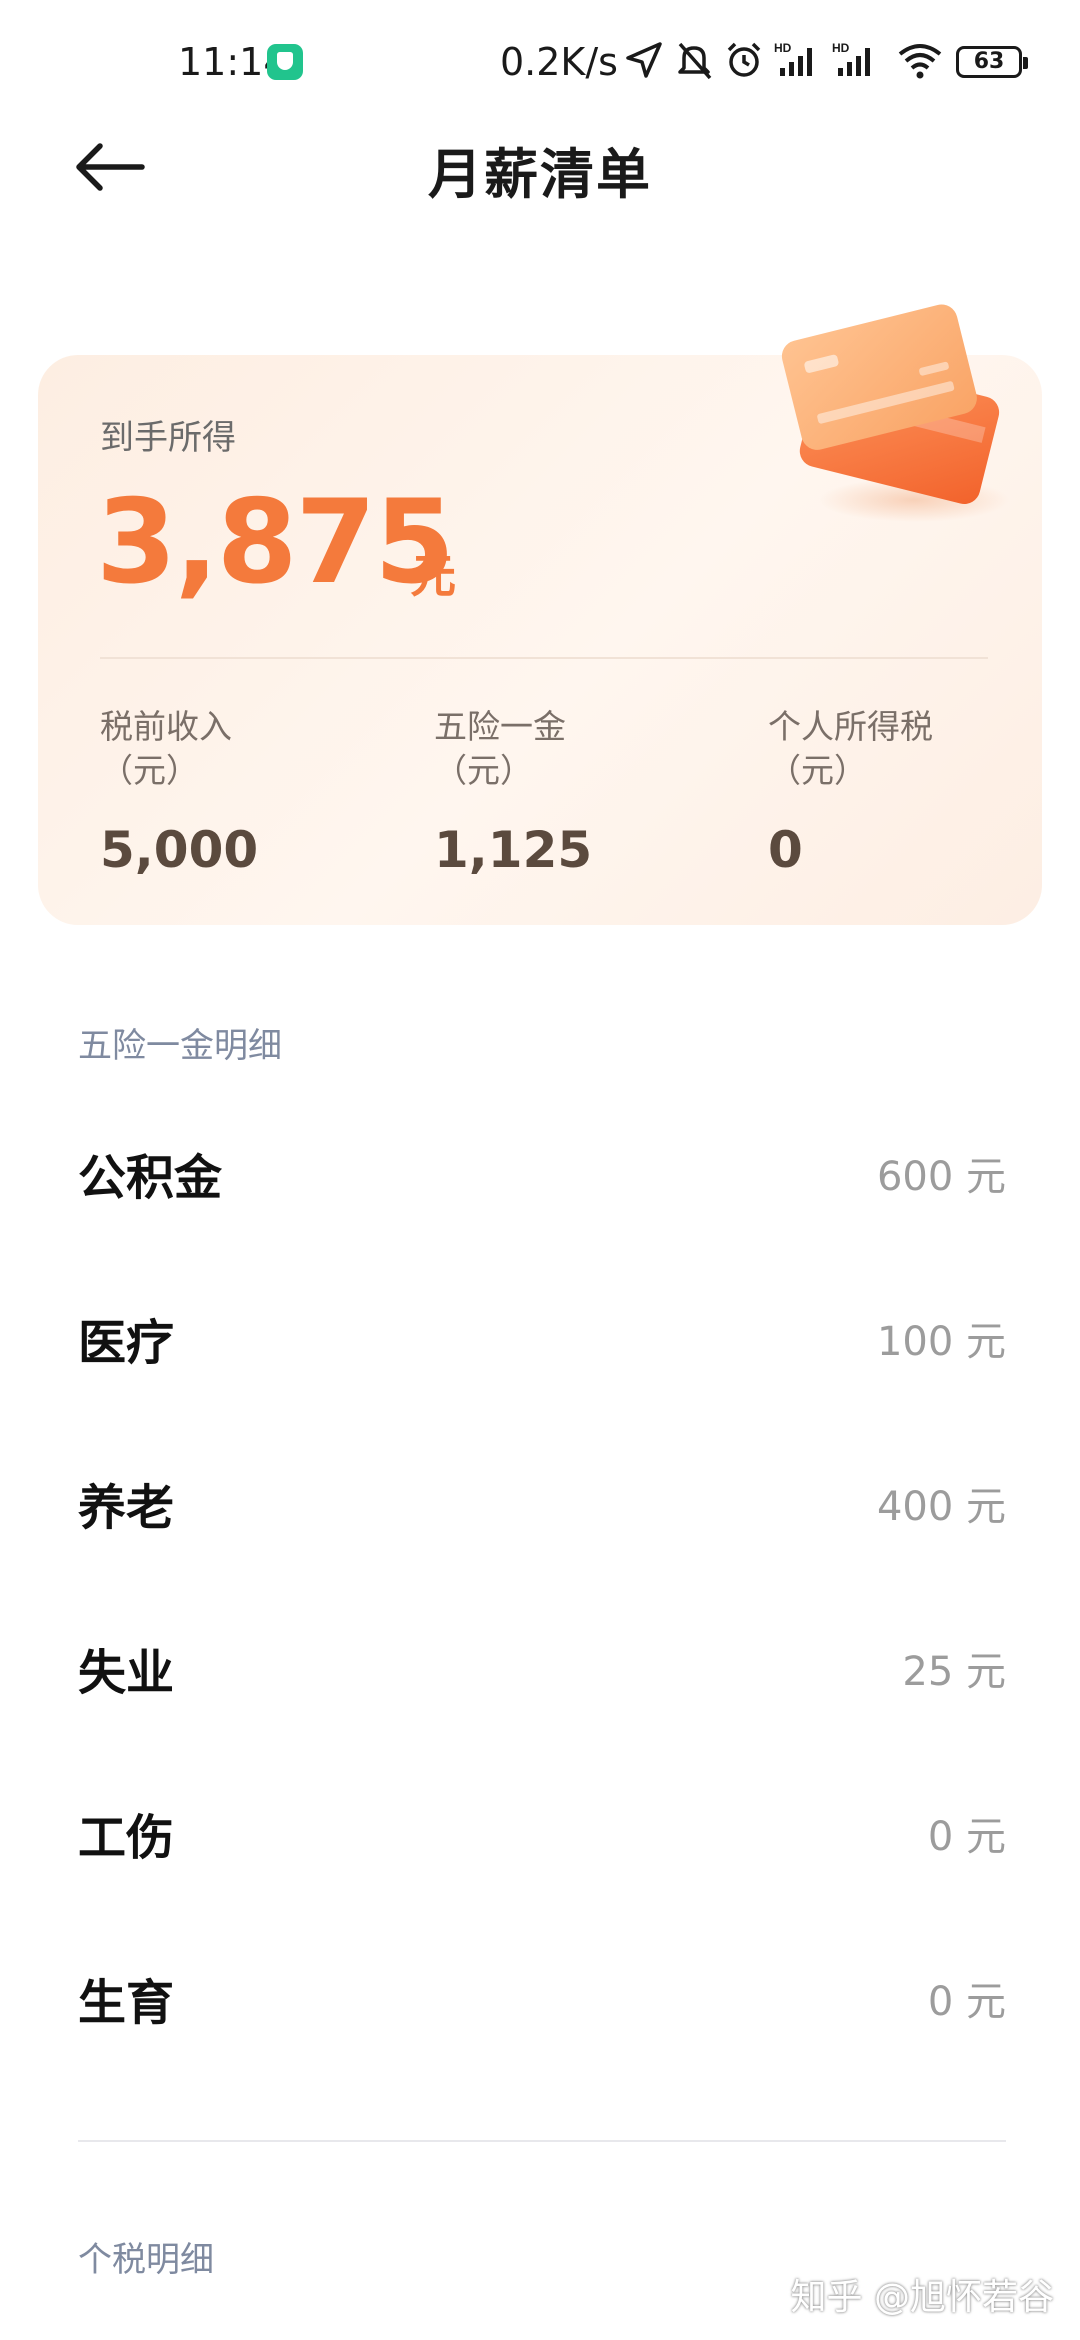 This screenshot has height=2340, width=1080. What do you see at coordinates (542, 1501) in the screenshot?
I see `list-item: 养老 400 元` at bounding box center [542, 1501].